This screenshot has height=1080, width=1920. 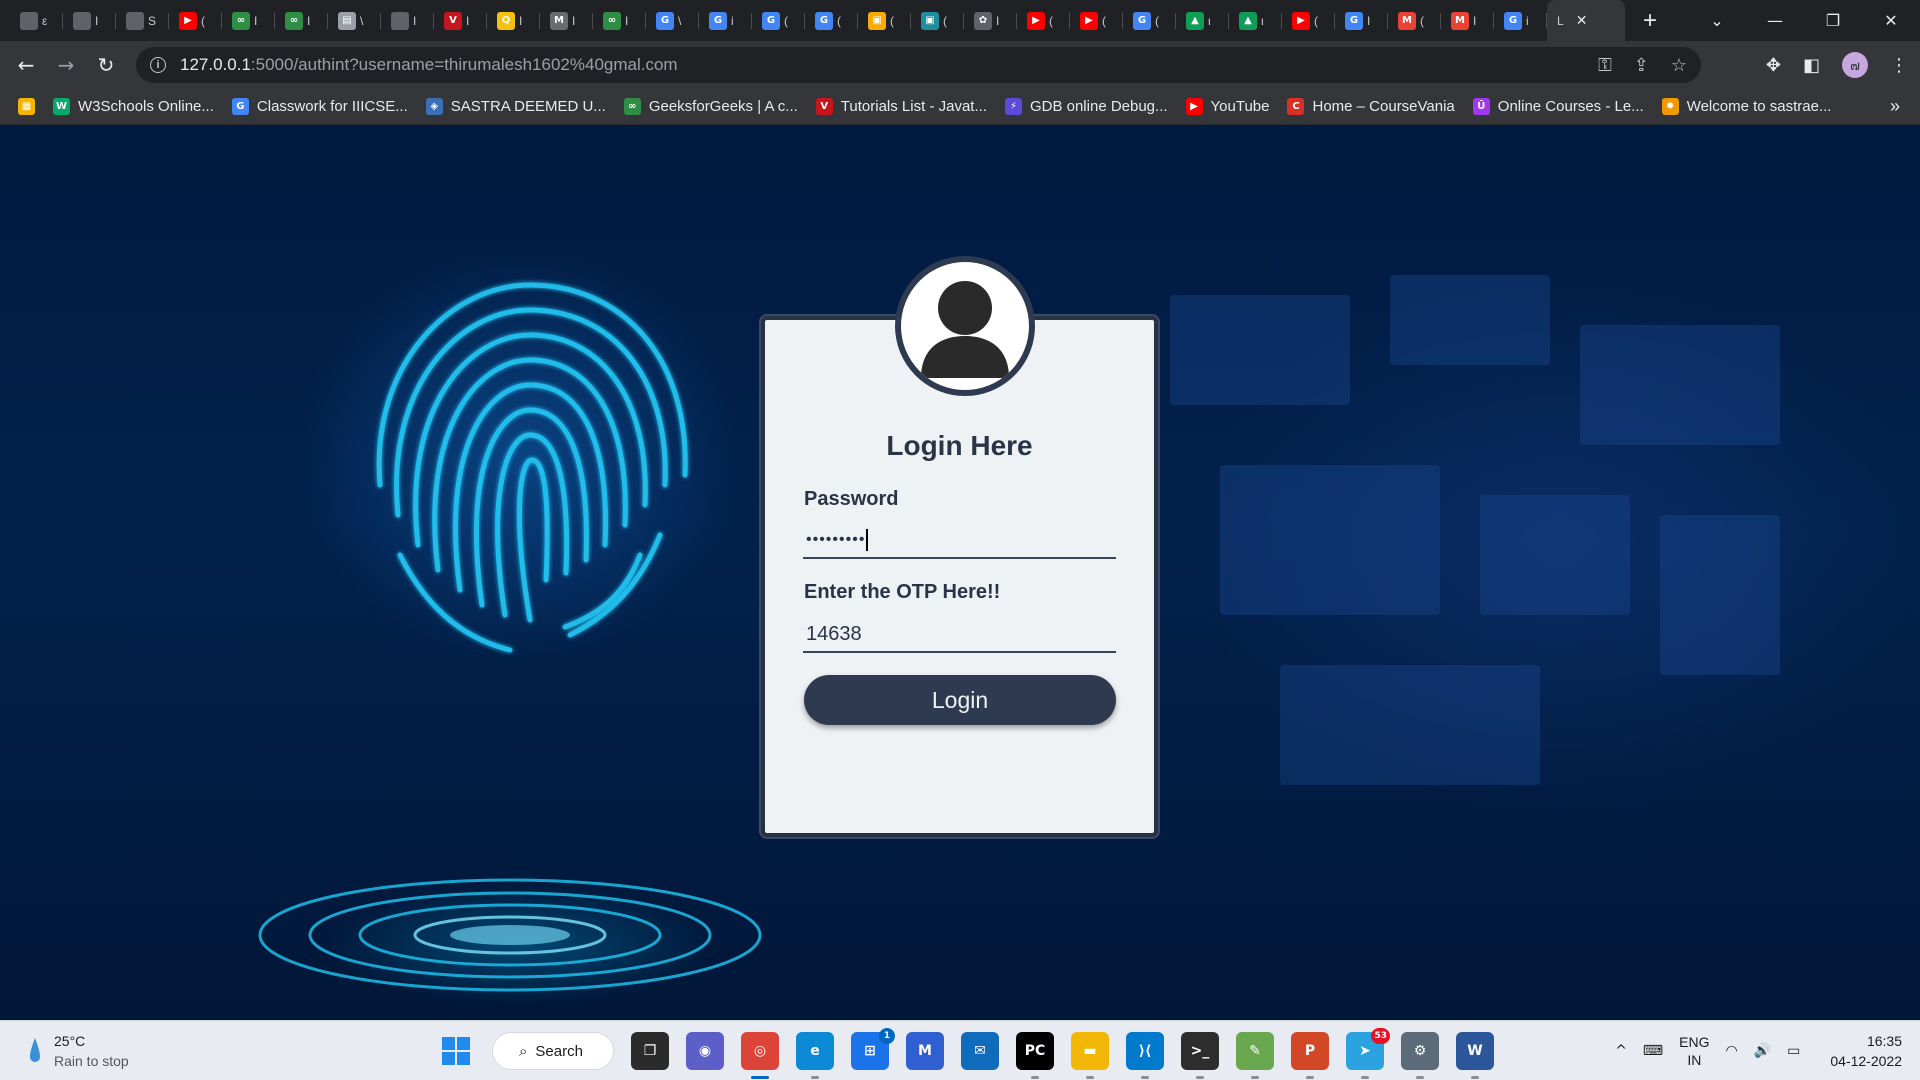 What do you see at coordinates (1605, 65) in the screenshot?
I see `password-key-icon: ⚿` at bounding box center [1605, 65].